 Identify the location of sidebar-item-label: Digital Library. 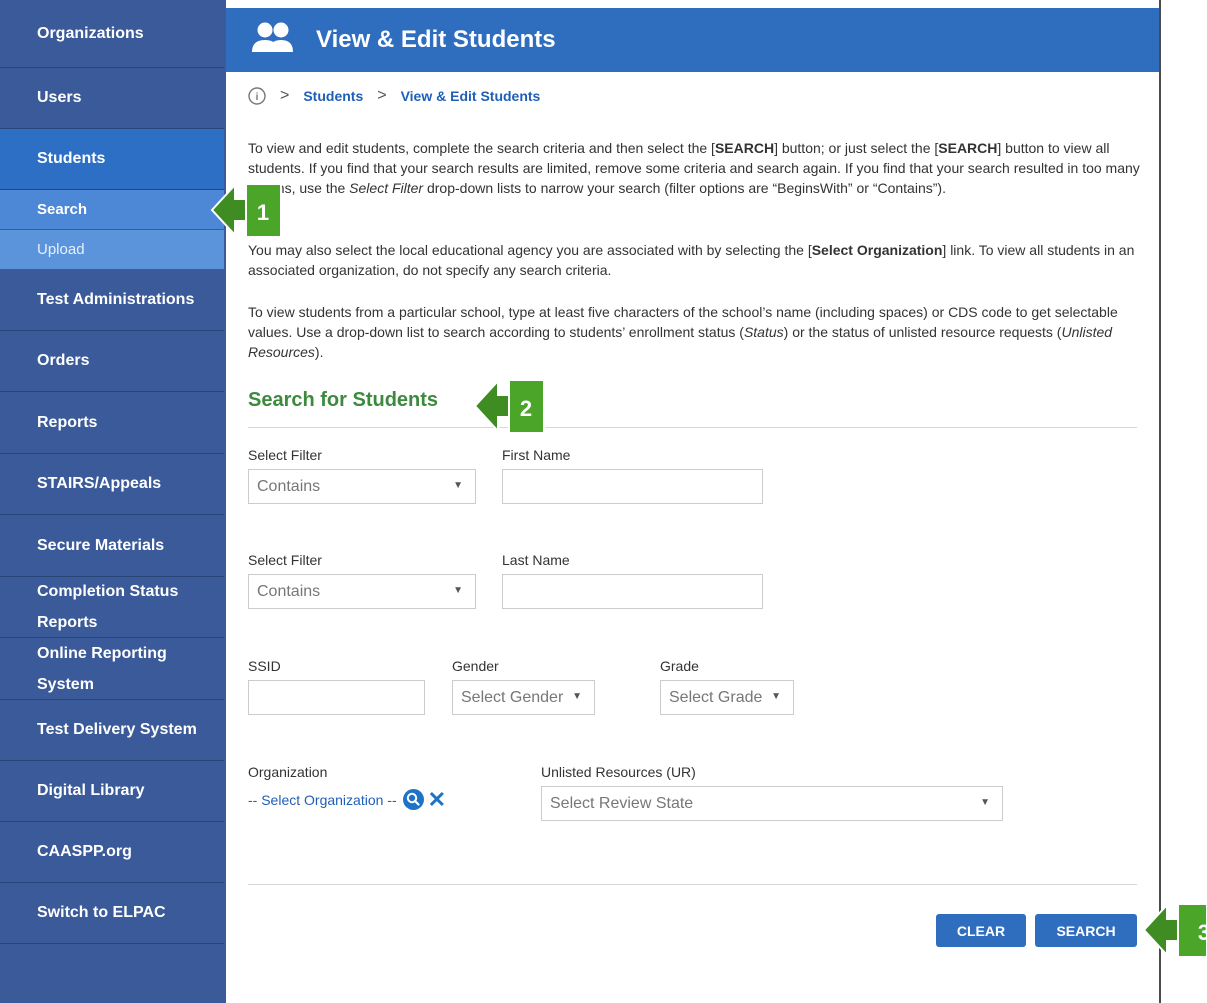
(91, 790).